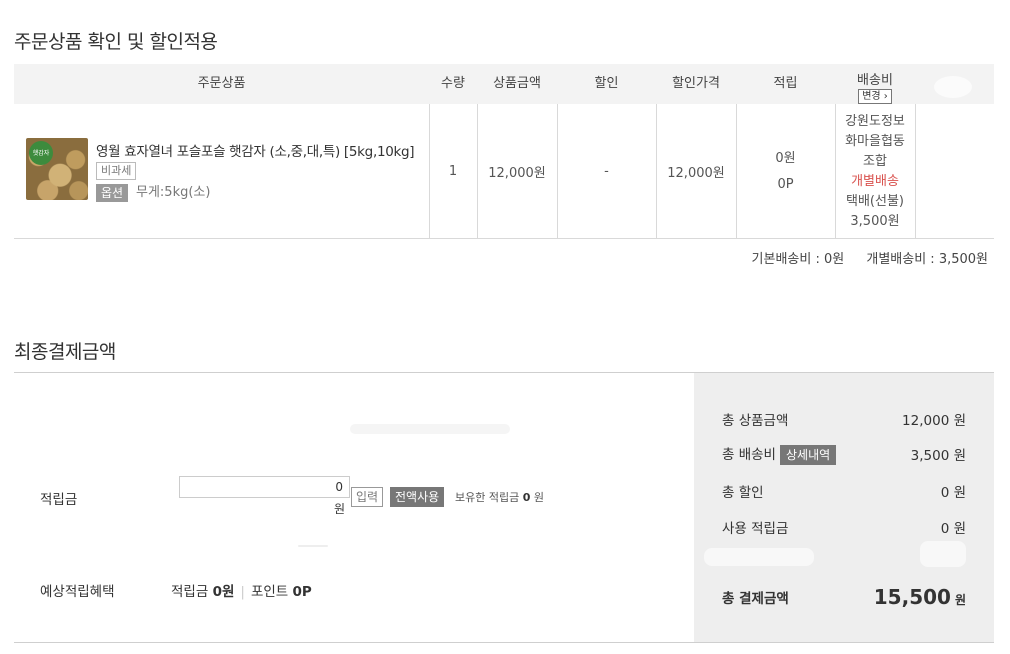  What do you see at coordinates (844, 454) in the screenshot?
I see `total-shipping-row: 총 배송비 상세내역 3,500 원` at bounding box center [844, 454].